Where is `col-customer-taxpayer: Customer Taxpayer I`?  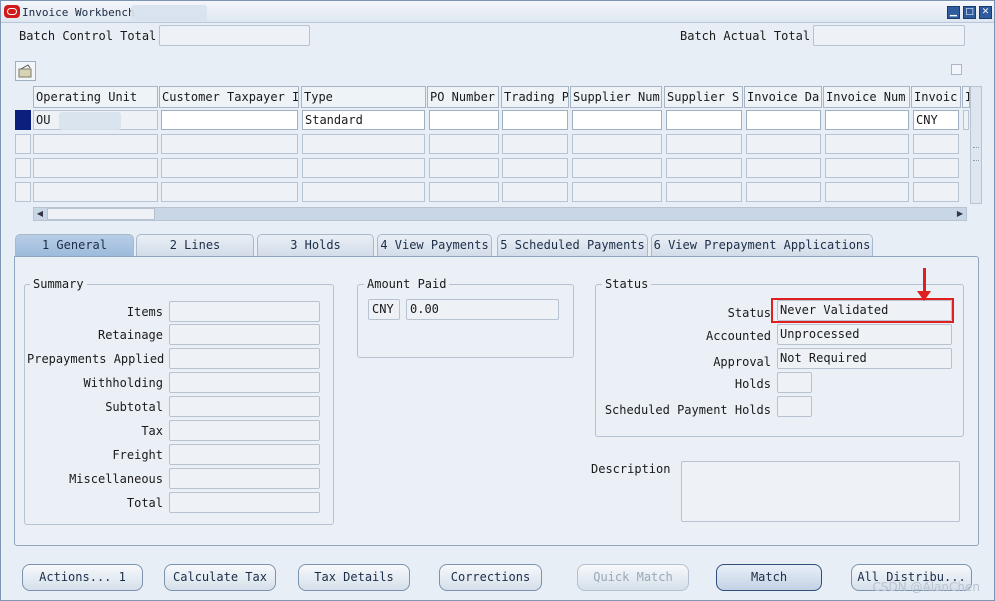
col-customer-taxpayer: Customer Taxpayer I is located at coordinates (229, 97).